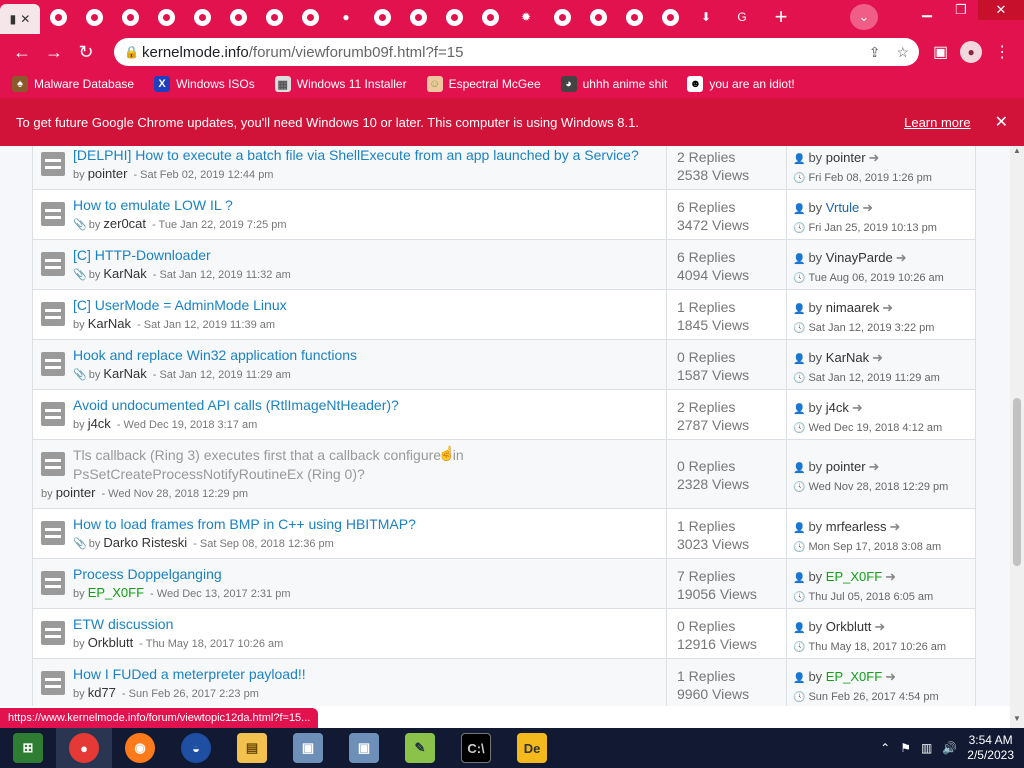 The width and height of the screenshot is (1024, 768). I want to click on setup-task: ▣, so click(308, 748).